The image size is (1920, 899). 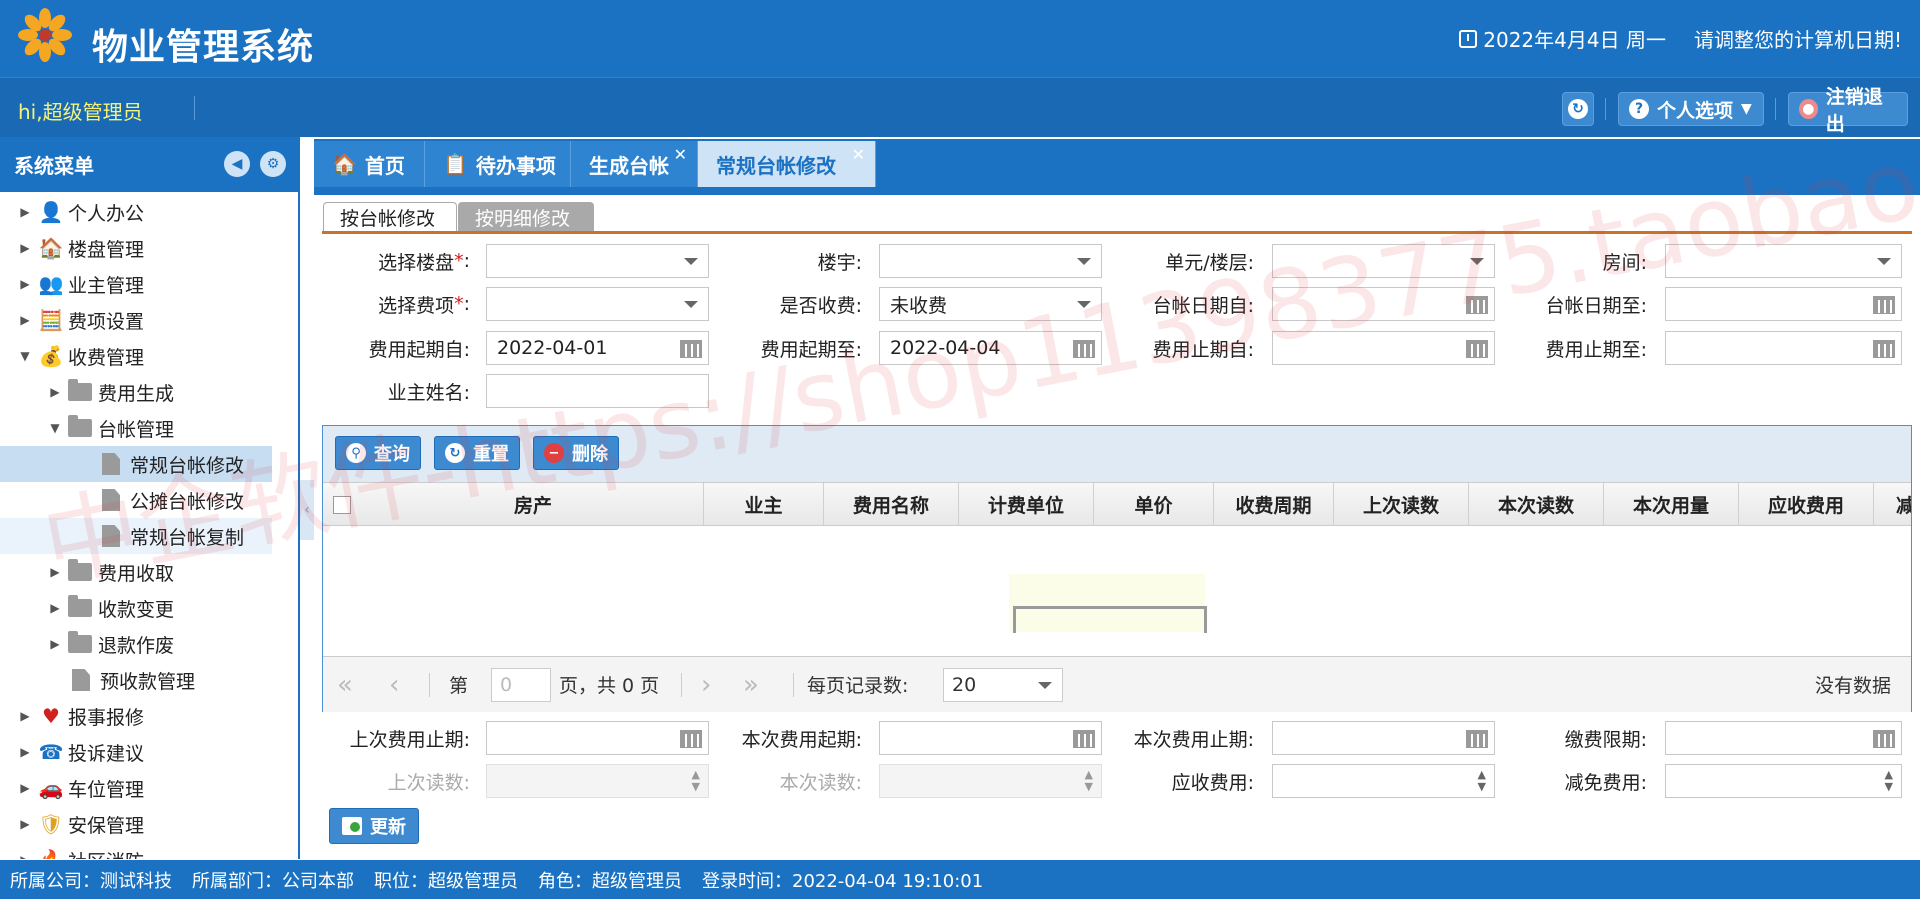 What do you see at coordinates (1401, 504) in the screenshot?
I see `column-header-last-reading: 上次读数` at bounding box center [1401, 504].